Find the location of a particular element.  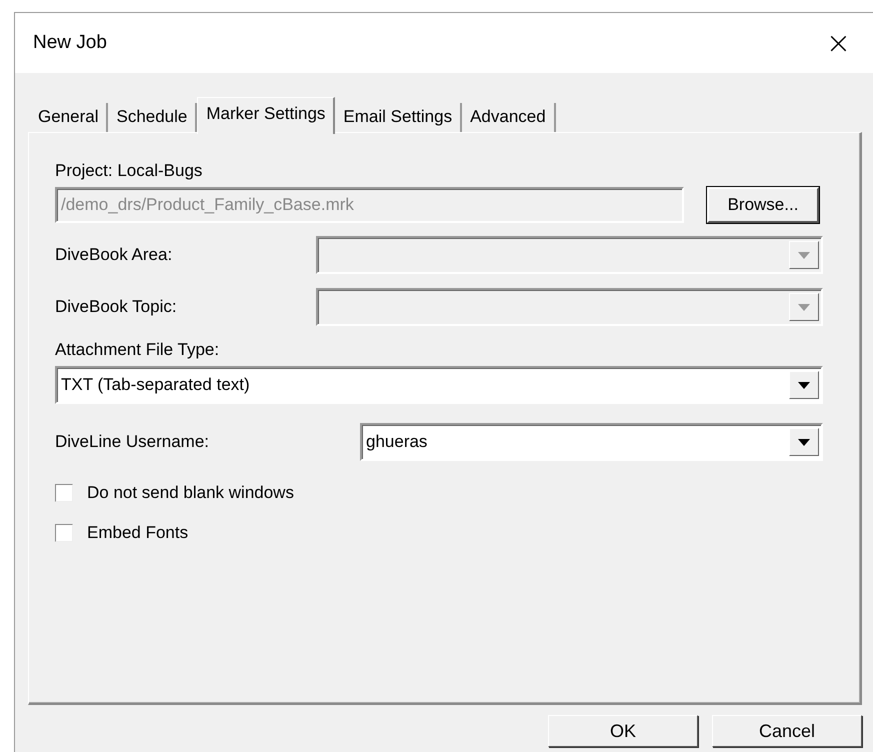

checkbox-label: Do not send blank windows is located at coordinates (190, 493).